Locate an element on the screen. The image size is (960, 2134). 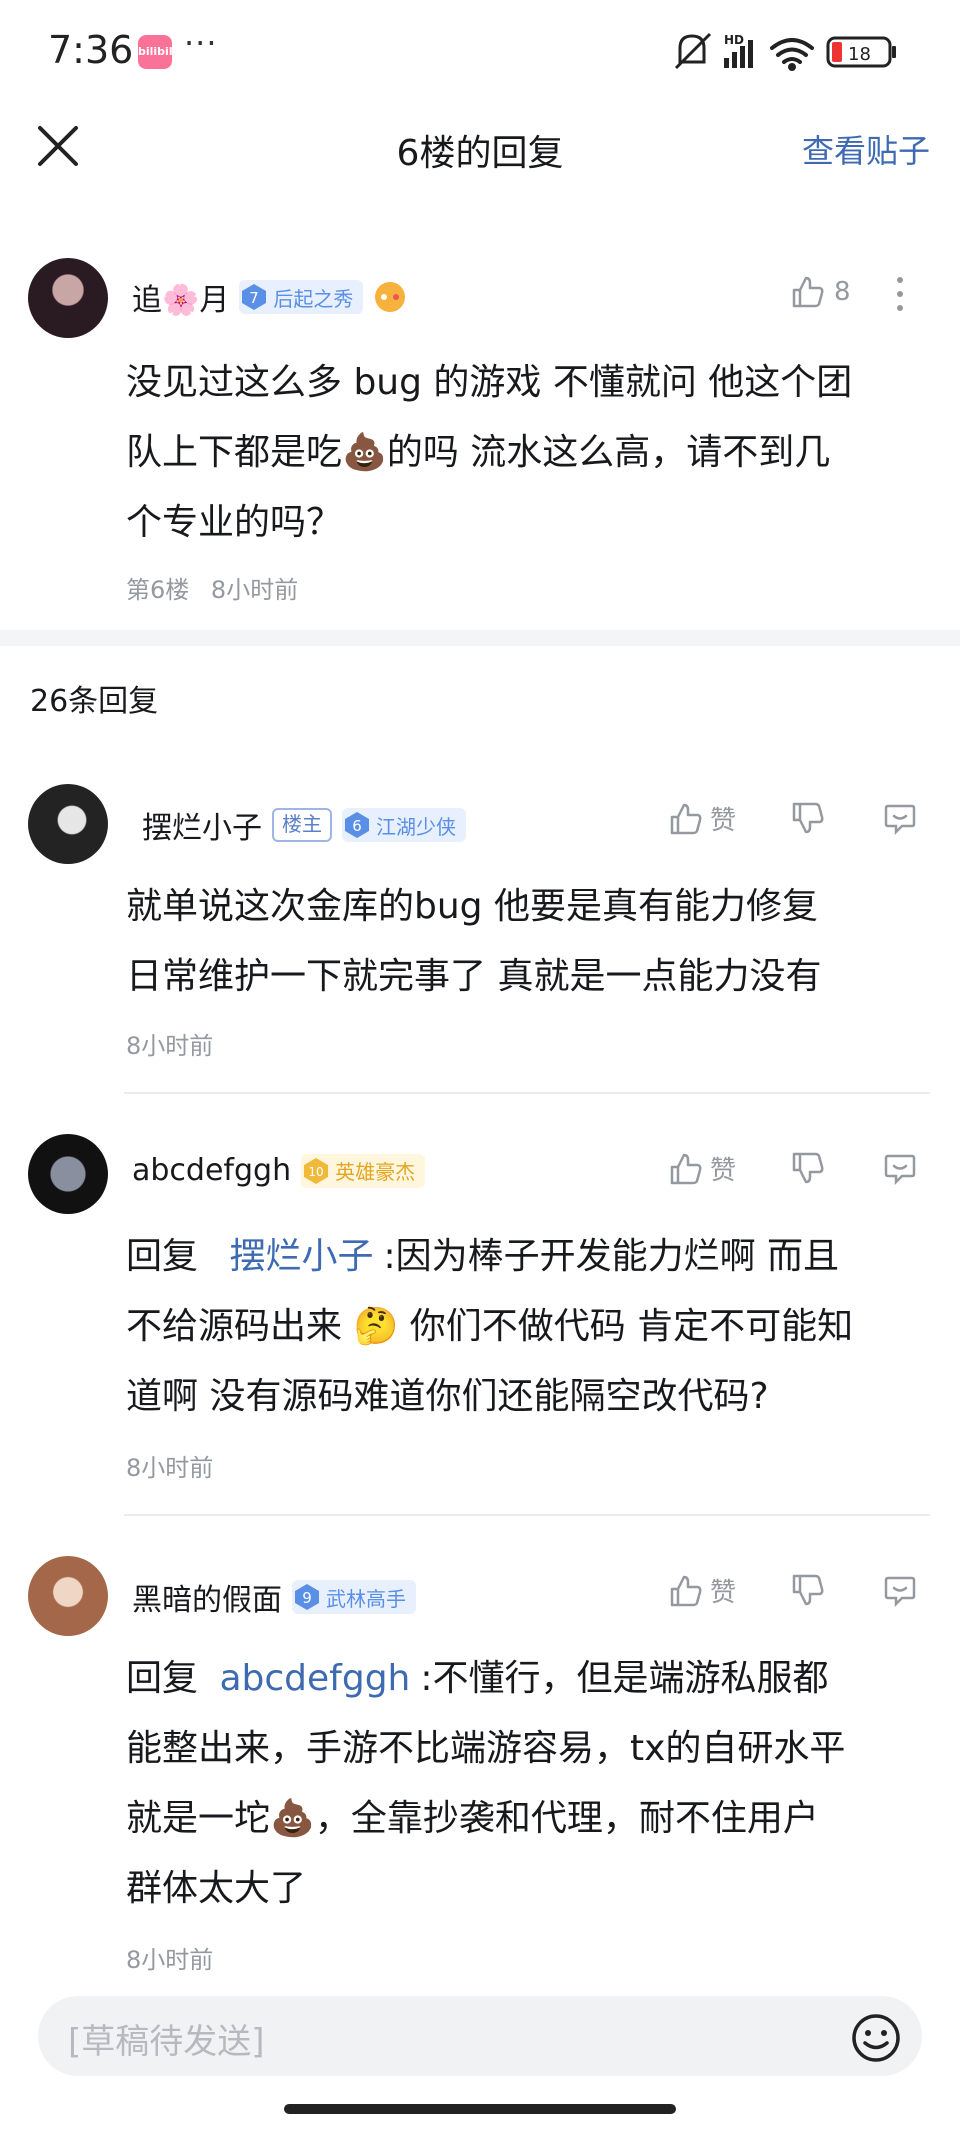
bilibili-app-icon: bilibili is located at coordinates (157, 52).